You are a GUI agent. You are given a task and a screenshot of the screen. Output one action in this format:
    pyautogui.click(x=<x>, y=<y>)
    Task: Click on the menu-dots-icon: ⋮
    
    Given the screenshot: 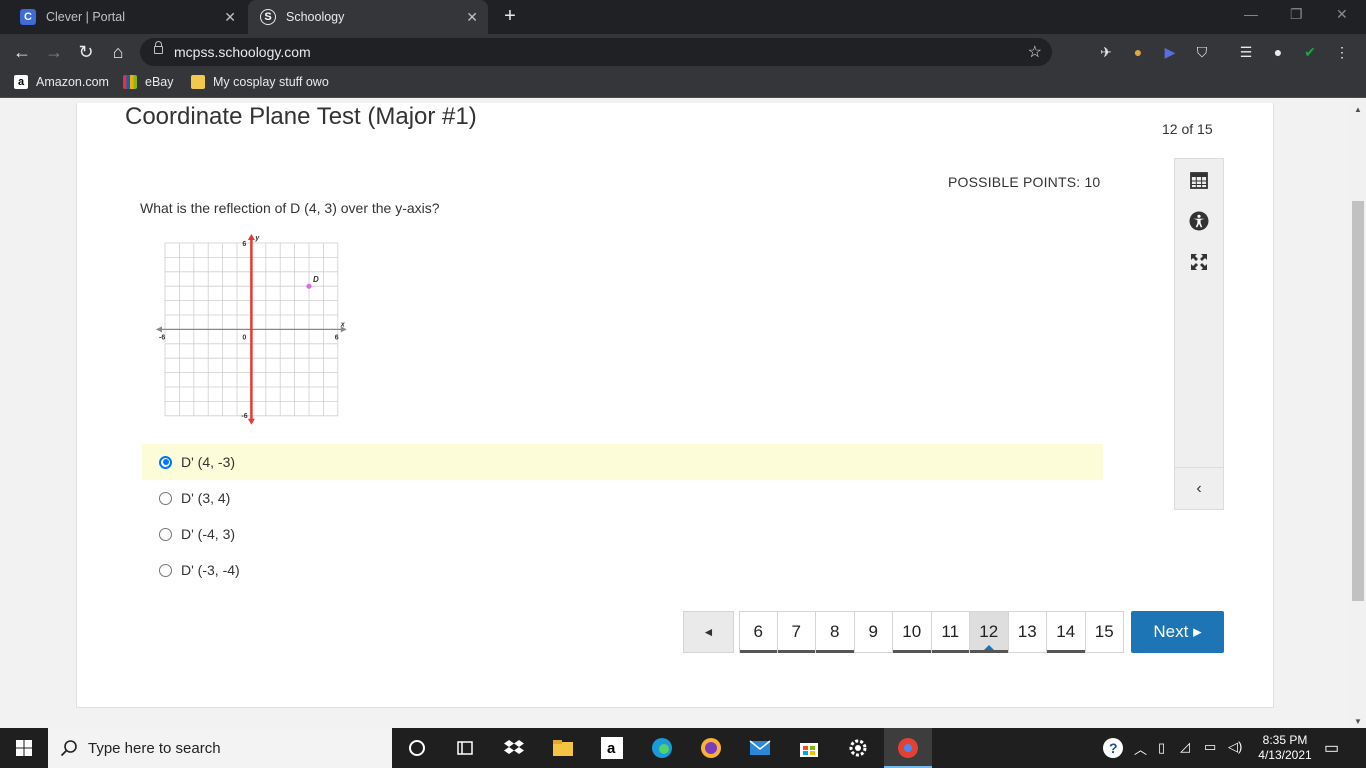 What is the action you would take?
    pyautogui.click(x=1342, y=52)
    